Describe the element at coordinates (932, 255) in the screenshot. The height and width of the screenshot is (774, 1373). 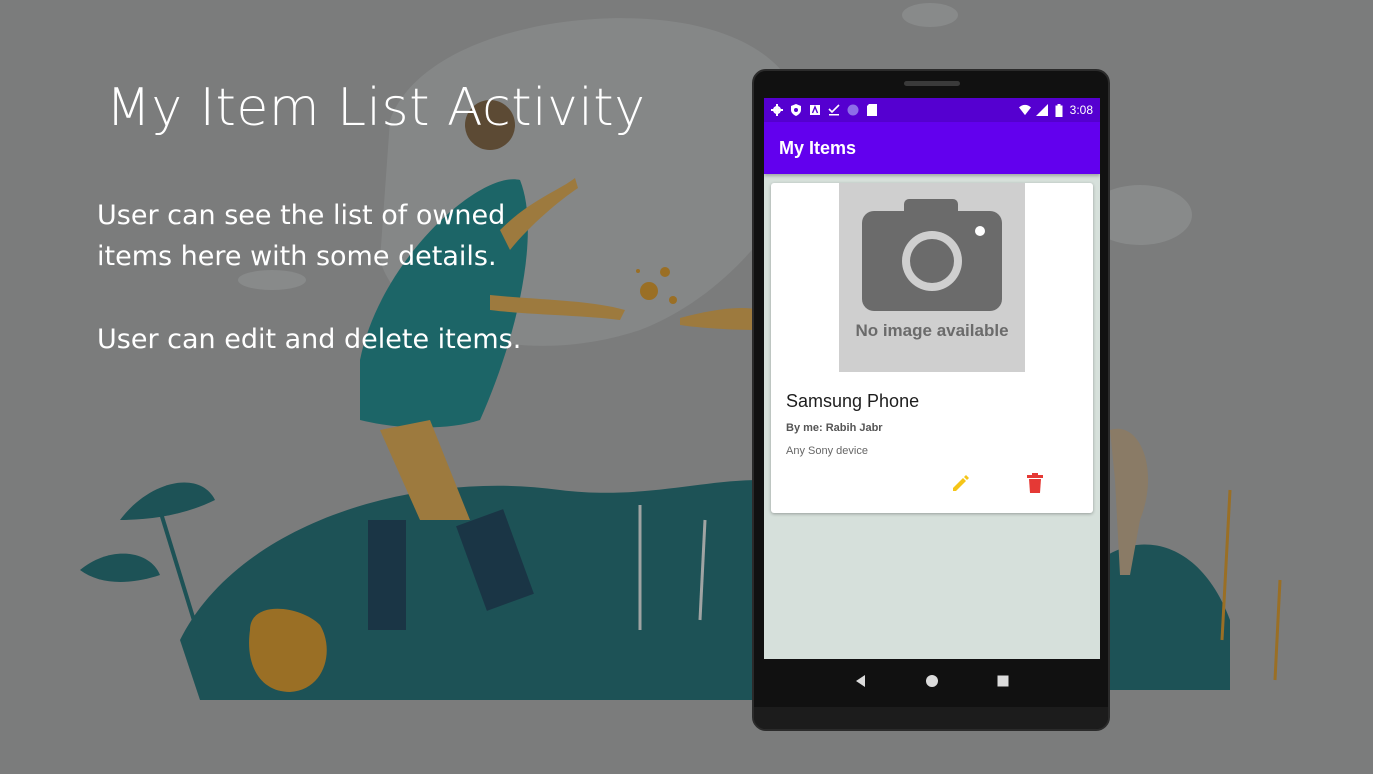
I see `camera-icon` at that location.